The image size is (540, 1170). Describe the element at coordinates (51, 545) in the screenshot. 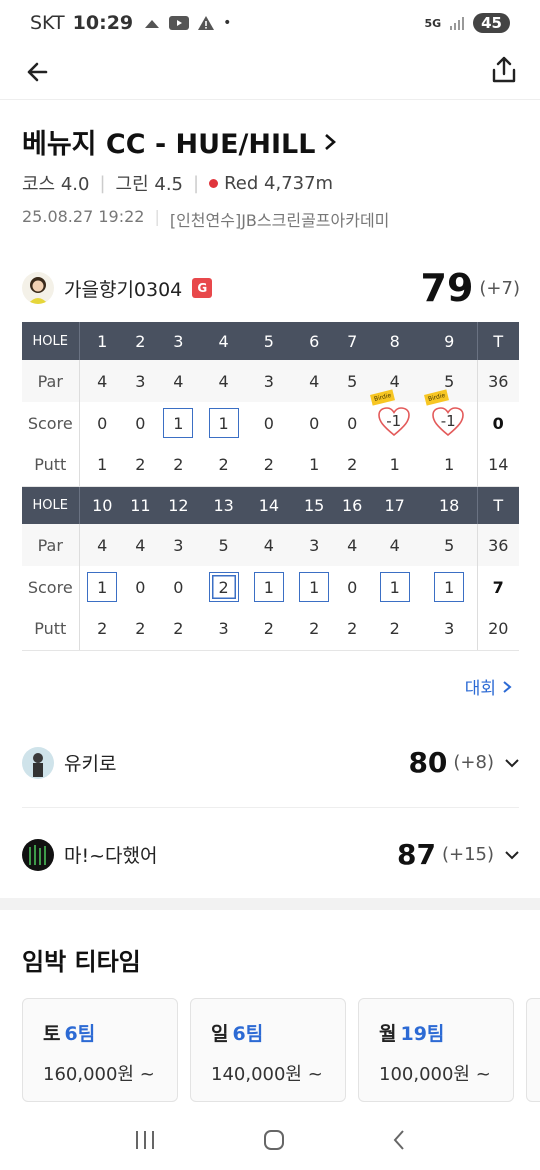

I see `par-label: Par` at that location.